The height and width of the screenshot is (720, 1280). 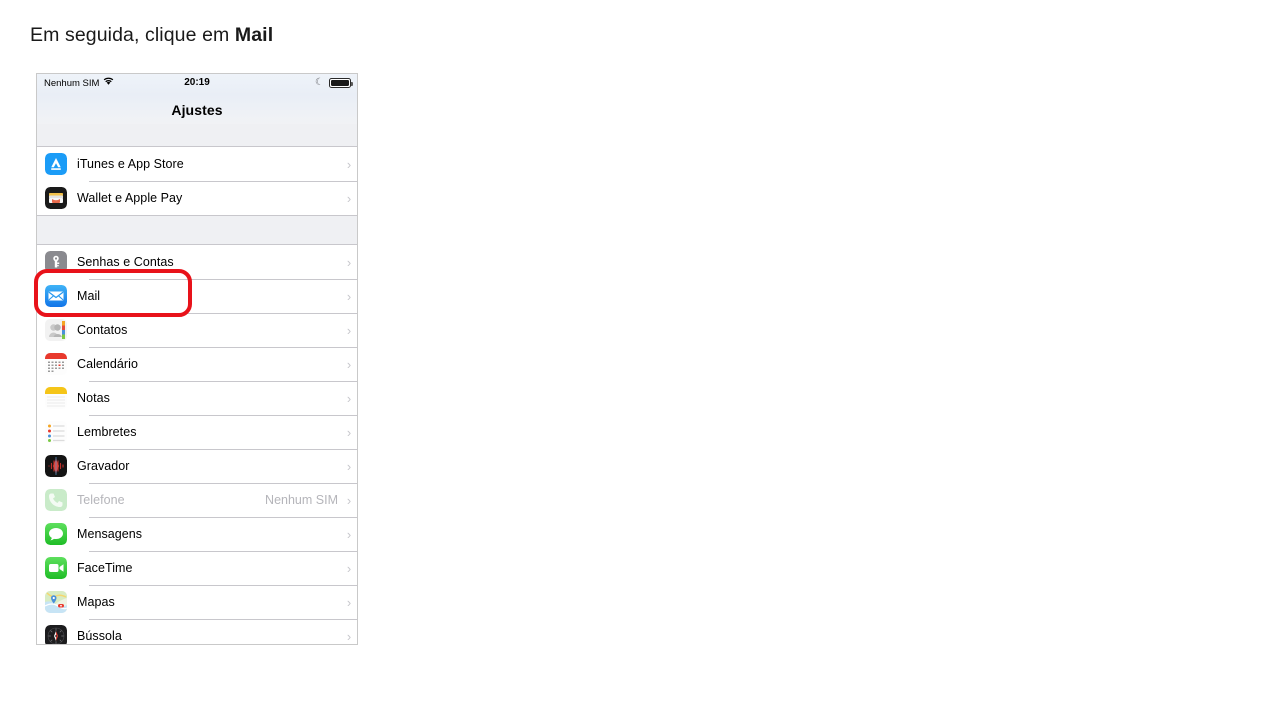 What do you see at coordinates (197, 330) in the screenshot?
I see `settings-row-contatos: Contatos ›` at bounding box center [197, 330].